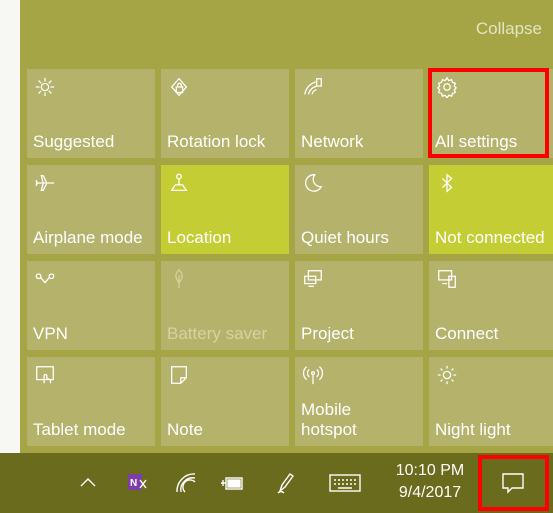 This screenshot has width=553, height=513. What do you see at coordinates (509, 29) in the screenshot?
I see `collapse-link: Collapse` at bounding box center [509, 29].